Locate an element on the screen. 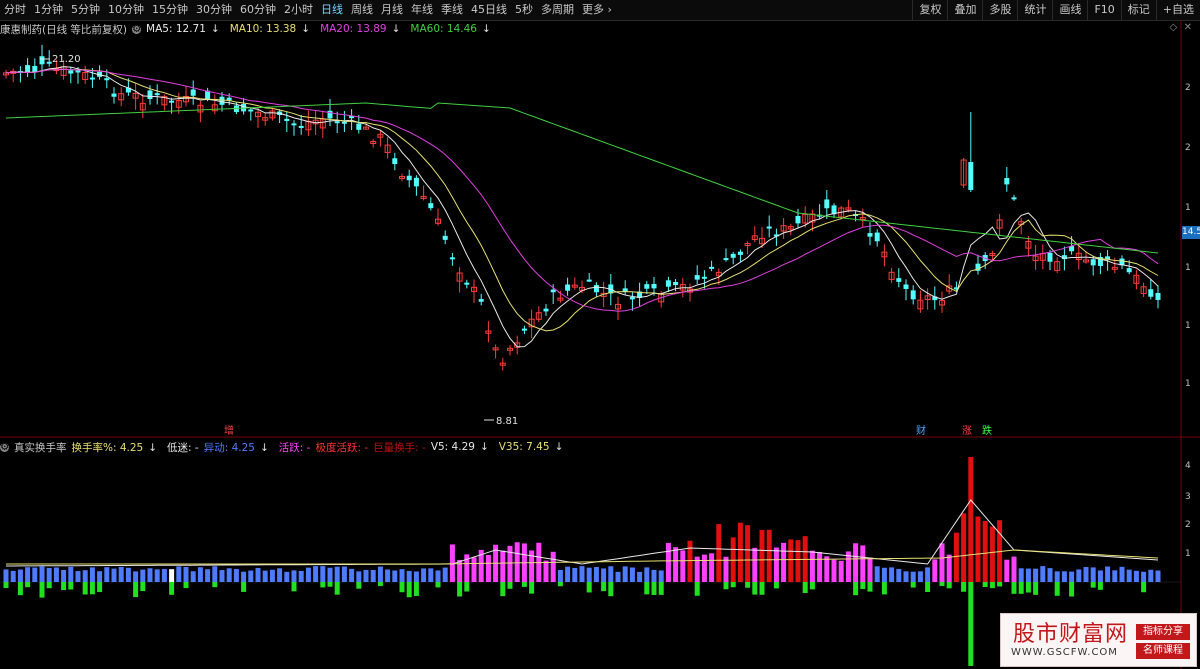  turnover-axis-label: 3 is located at coordinates (1188, 497).